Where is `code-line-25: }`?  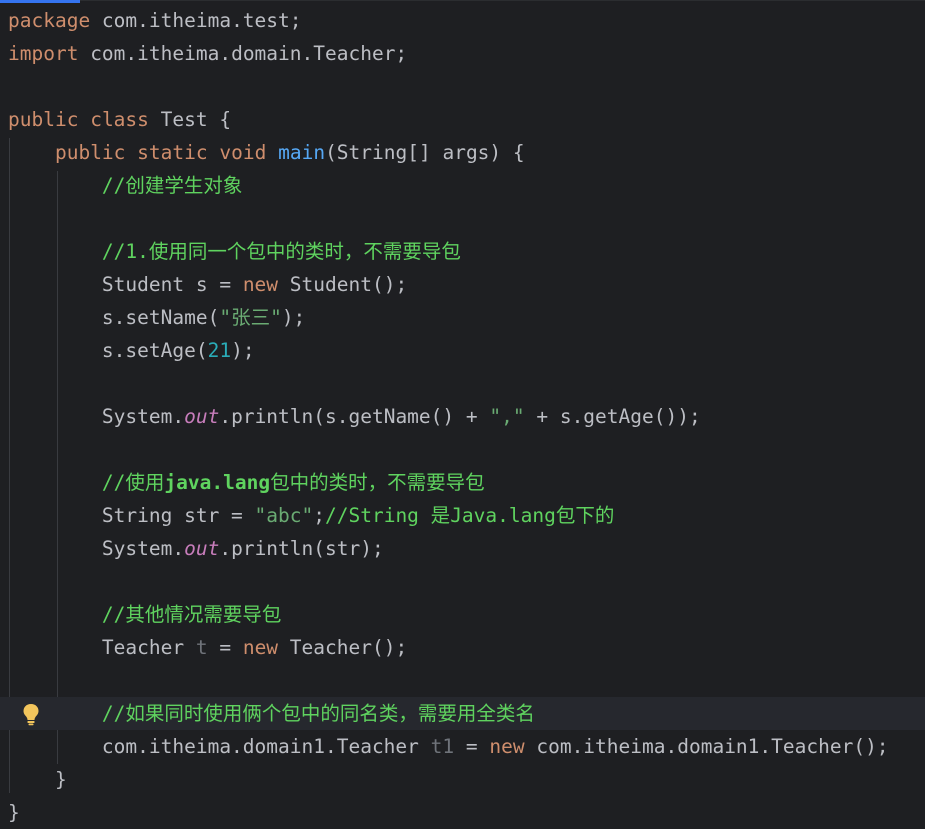 code-line-25: } is located at coordinates (14, 812).